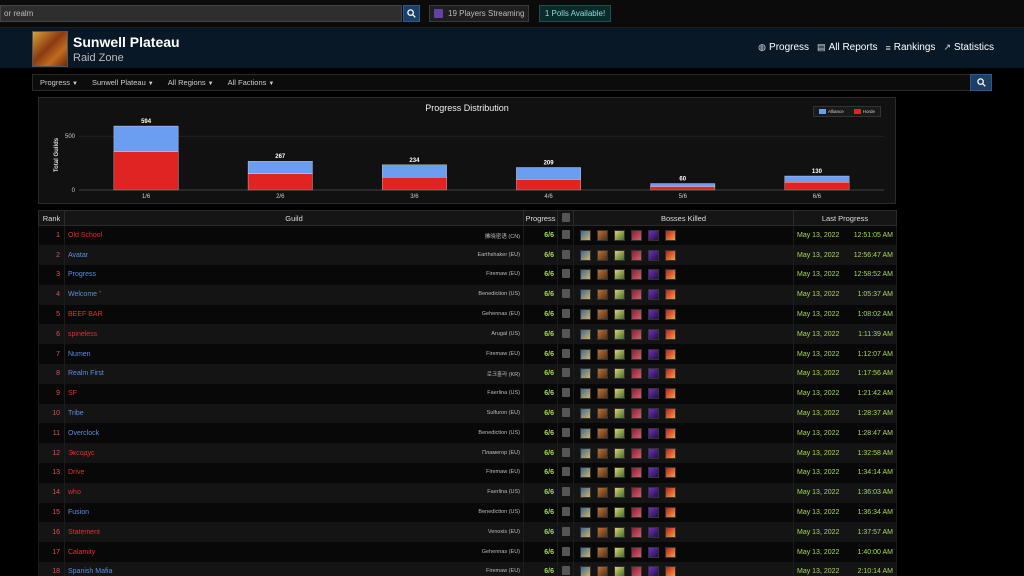 The width and height of the screenshot is (1024, 576). I want to click on realm-label: Earthshaker (EU), so click(499, 255).